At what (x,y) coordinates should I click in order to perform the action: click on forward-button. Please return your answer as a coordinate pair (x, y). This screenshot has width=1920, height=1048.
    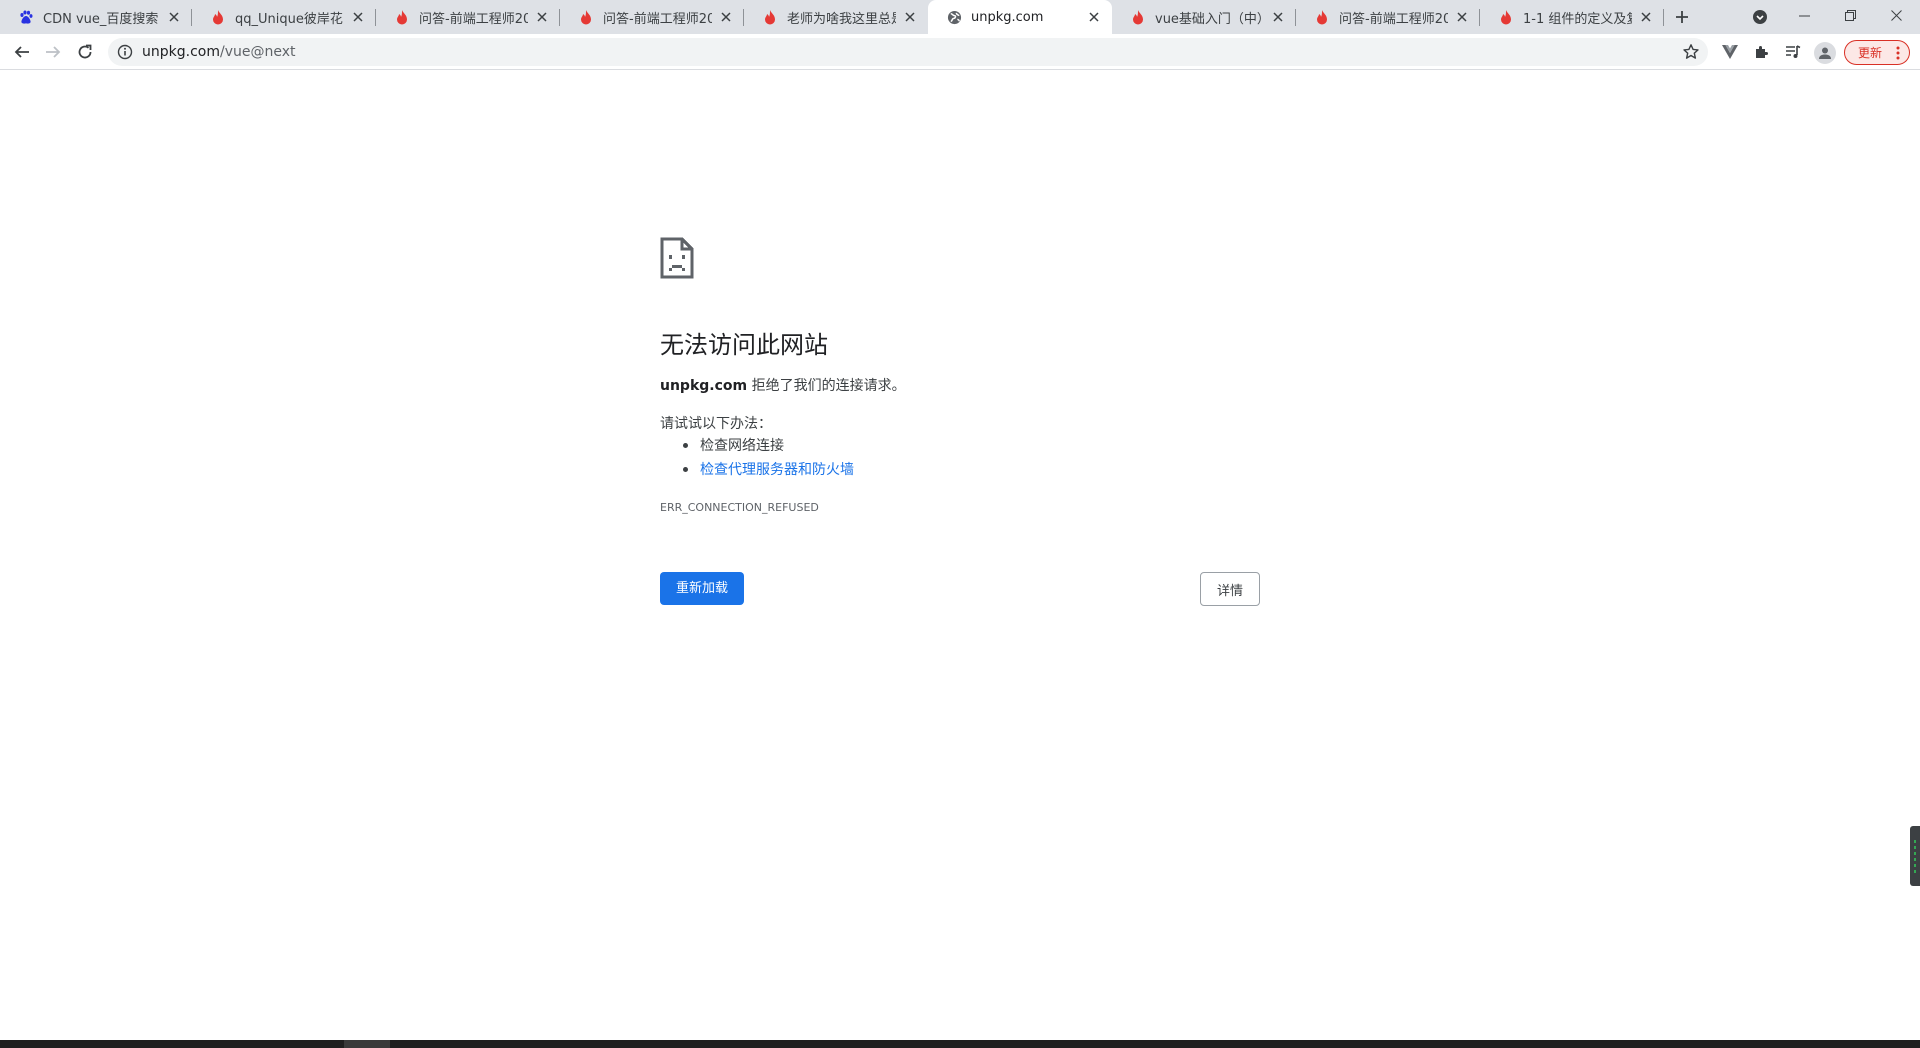
    Looking at the image, I should click on (53, 52).